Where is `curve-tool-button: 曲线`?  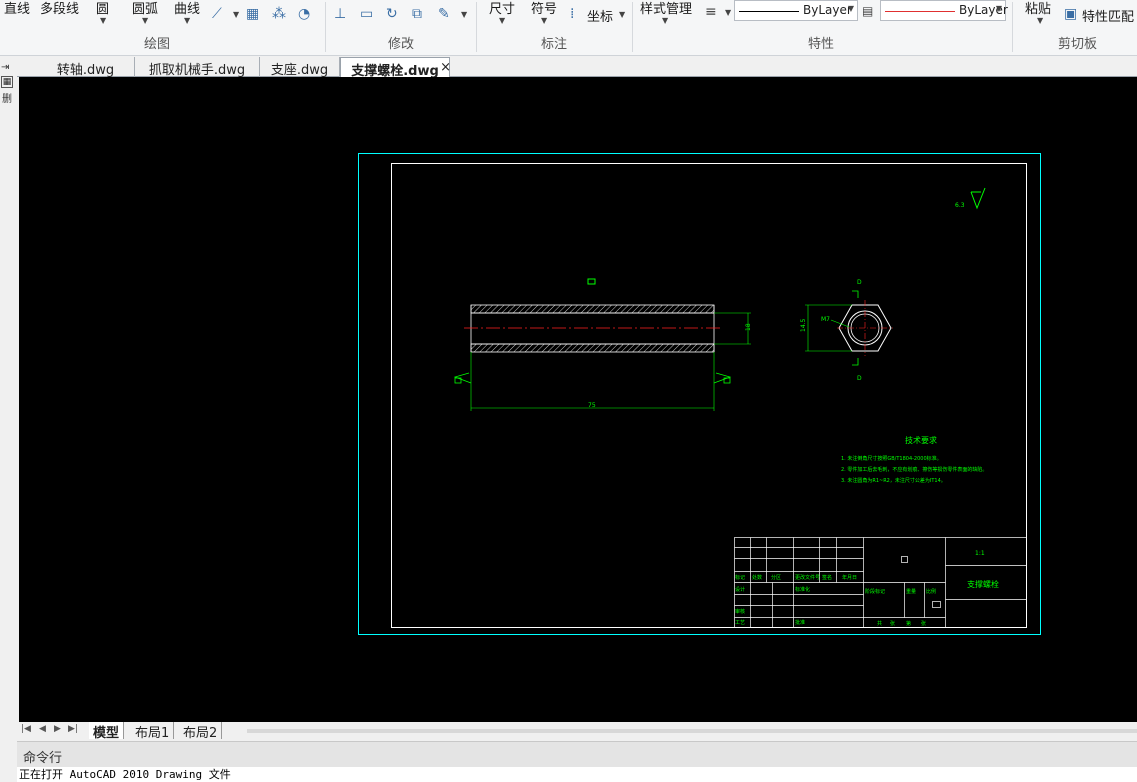
curve-tool-button: 曲线 is located at coordinates (187, 8).